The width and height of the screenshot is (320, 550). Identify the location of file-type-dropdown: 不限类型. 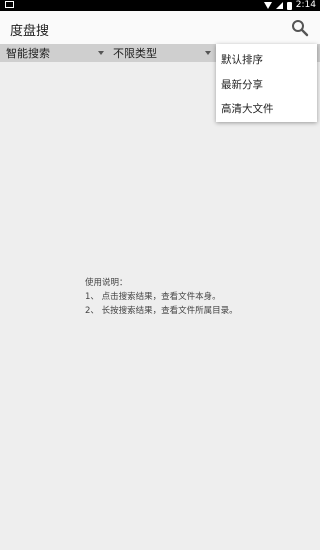
(163, 53).